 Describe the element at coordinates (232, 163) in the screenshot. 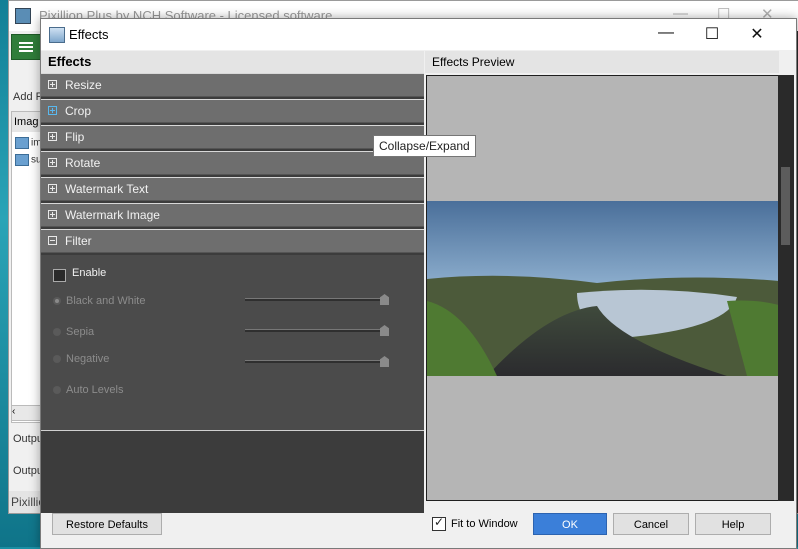

I see `section-rotate: Rotate` at that location.